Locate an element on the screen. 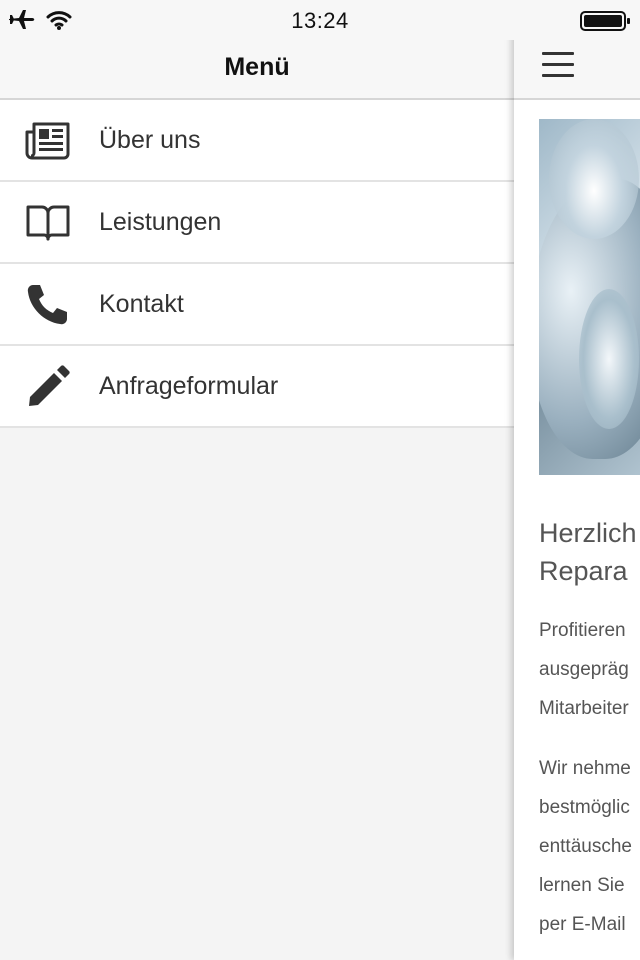 Image resolution: width=640 pixels, height=960 pixels. menu-item-ueber-uns: Über uns is located at coordinates (257, 141).